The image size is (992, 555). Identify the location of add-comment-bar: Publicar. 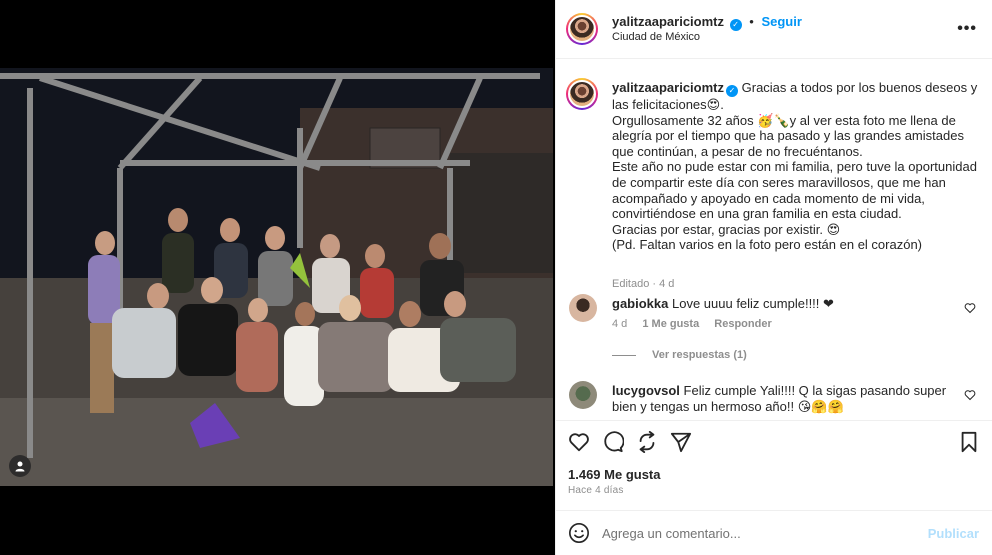
(774, 532).